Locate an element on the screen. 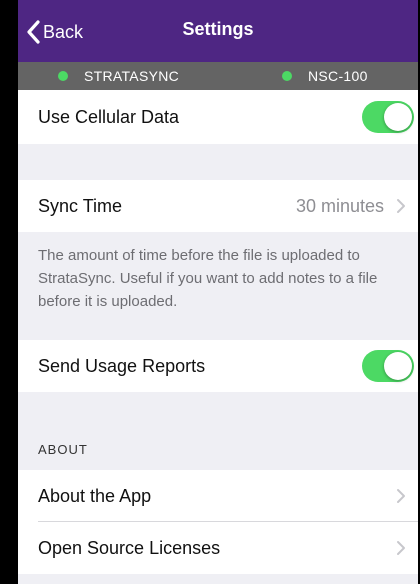  device-label: STRATASYNC is located at coordinates (132, 76).